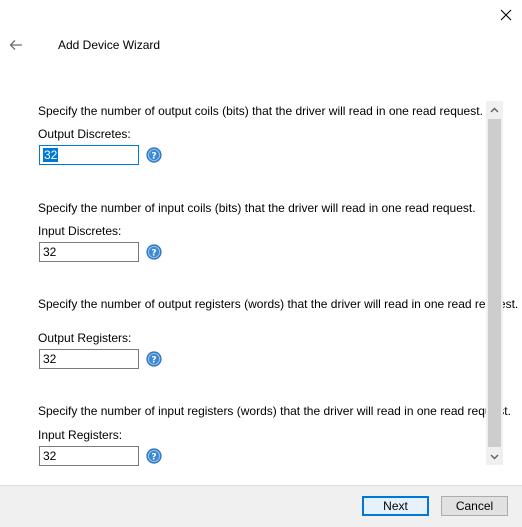 The image size is (522, 527). What do you see at coordinates (80, 231) in the screenshot?
I see `input-discretes-label: Input Discretes:` at bounding box center [80, 231].